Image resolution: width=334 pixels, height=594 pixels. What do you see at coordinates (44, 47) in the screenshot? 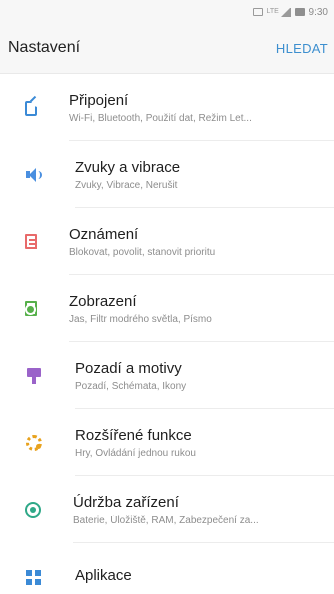
I see `page-title: Nastavení` at bounding box center [44, 47].